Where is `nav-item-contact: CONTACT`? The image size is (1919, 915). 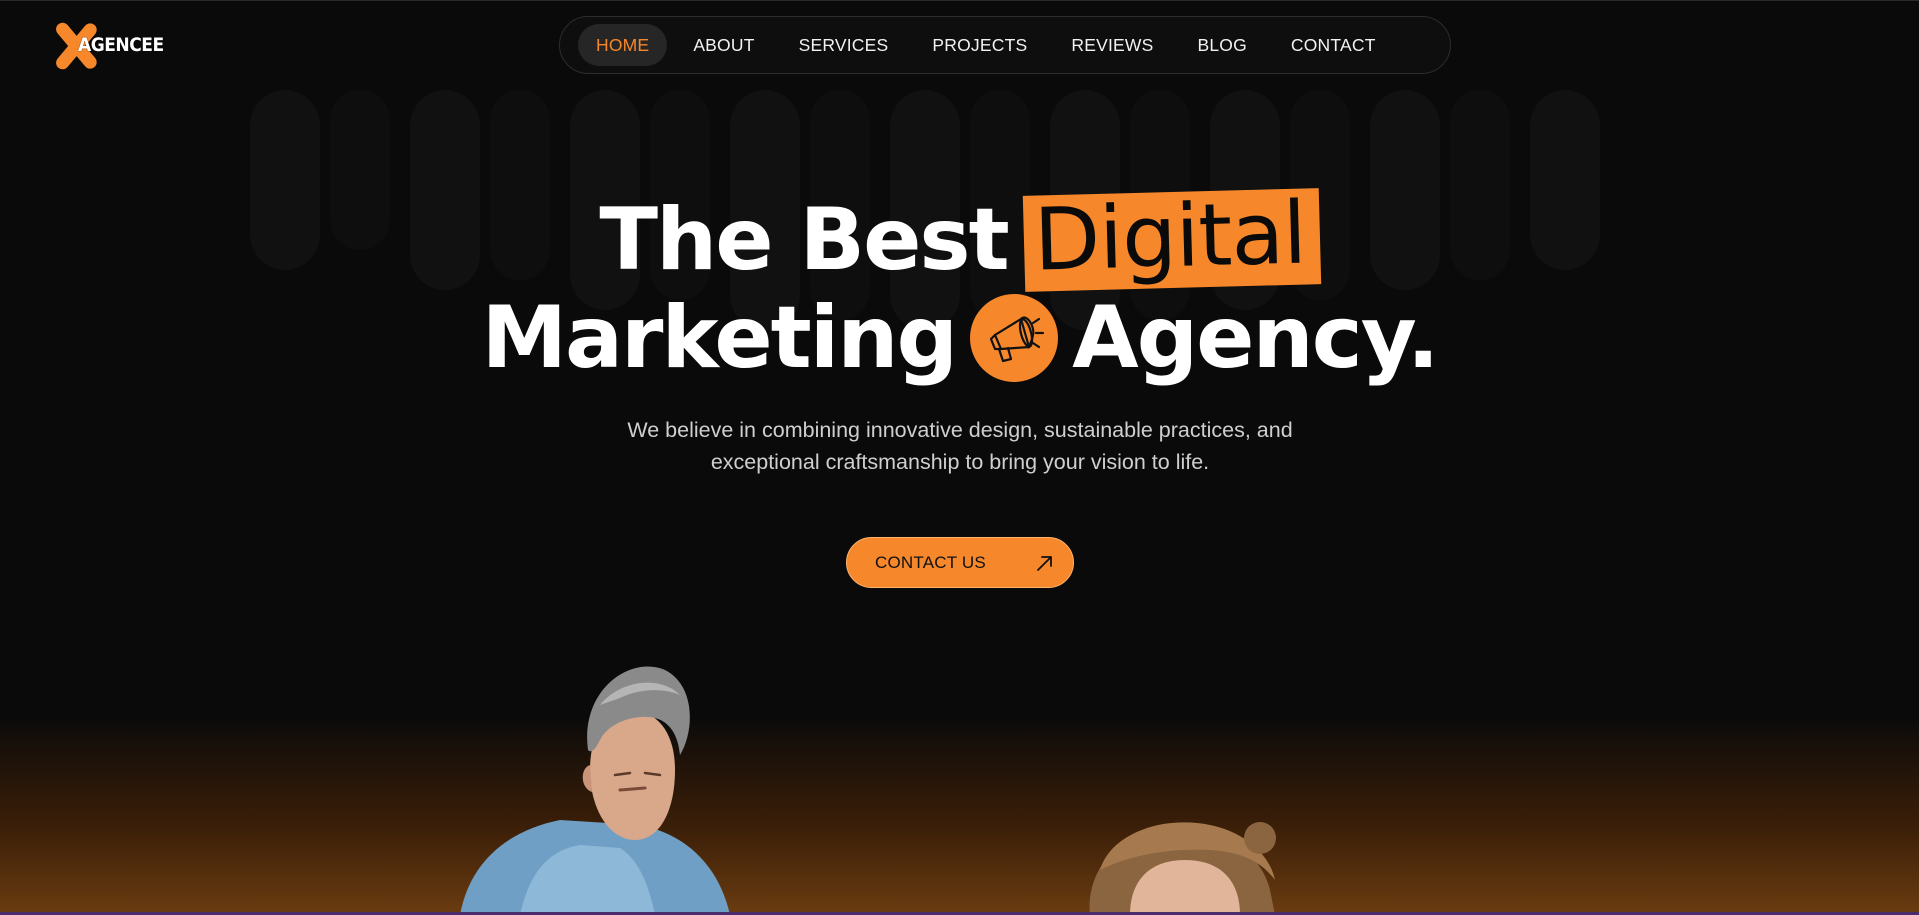
nav-item-contact: CONTACT is located at coordinates (1333, 45).